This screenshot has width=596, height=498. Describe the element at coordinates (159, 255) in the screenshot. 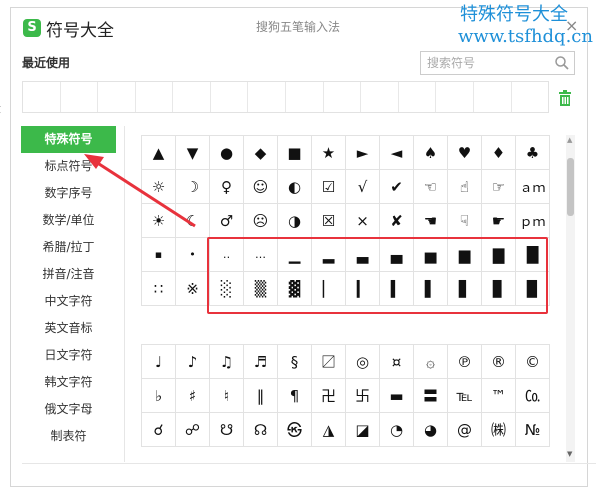

I see `symbol-cell: ▪` at that location.